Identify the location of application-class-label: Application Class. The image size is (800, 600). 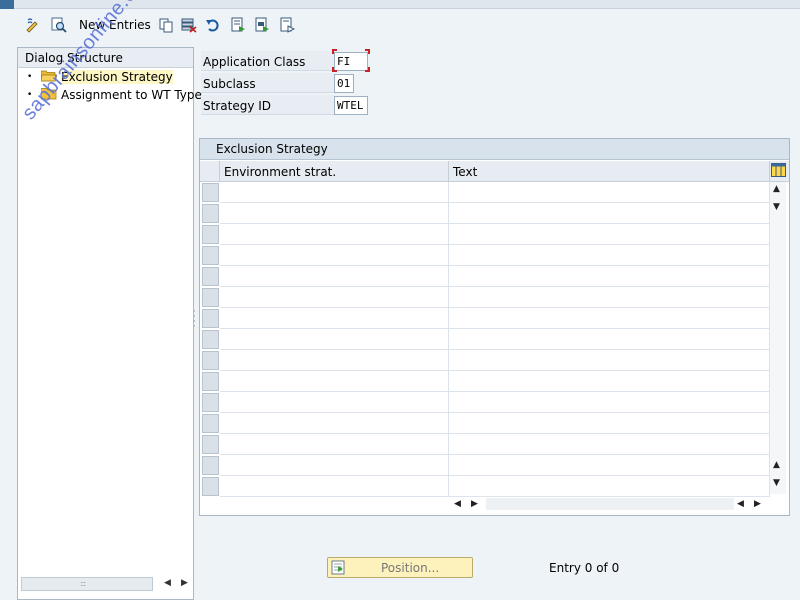
(267, 61).